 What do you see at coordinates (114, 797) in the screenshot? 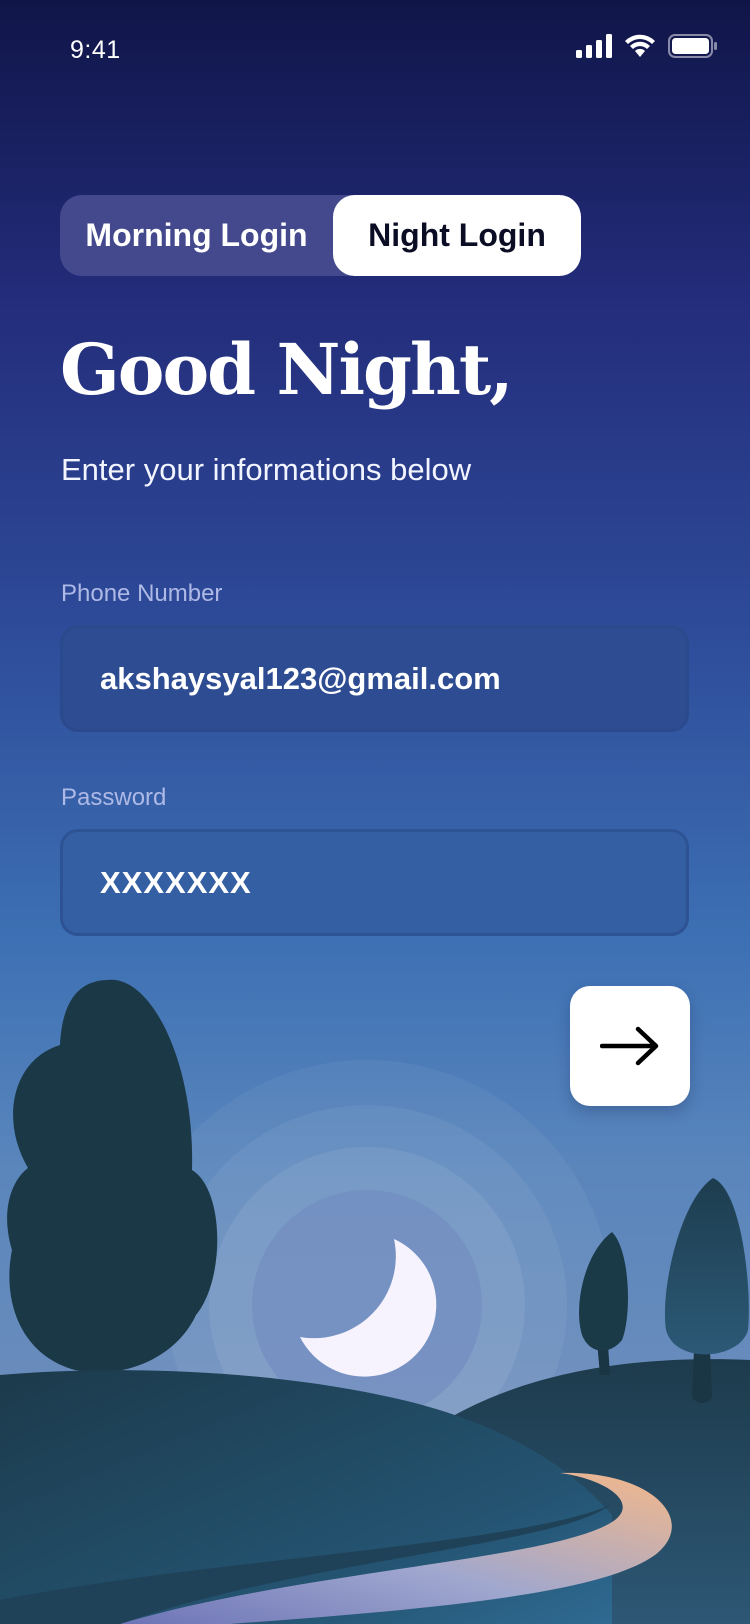
I see `password-label: Password` at bounding box center [114, 797].